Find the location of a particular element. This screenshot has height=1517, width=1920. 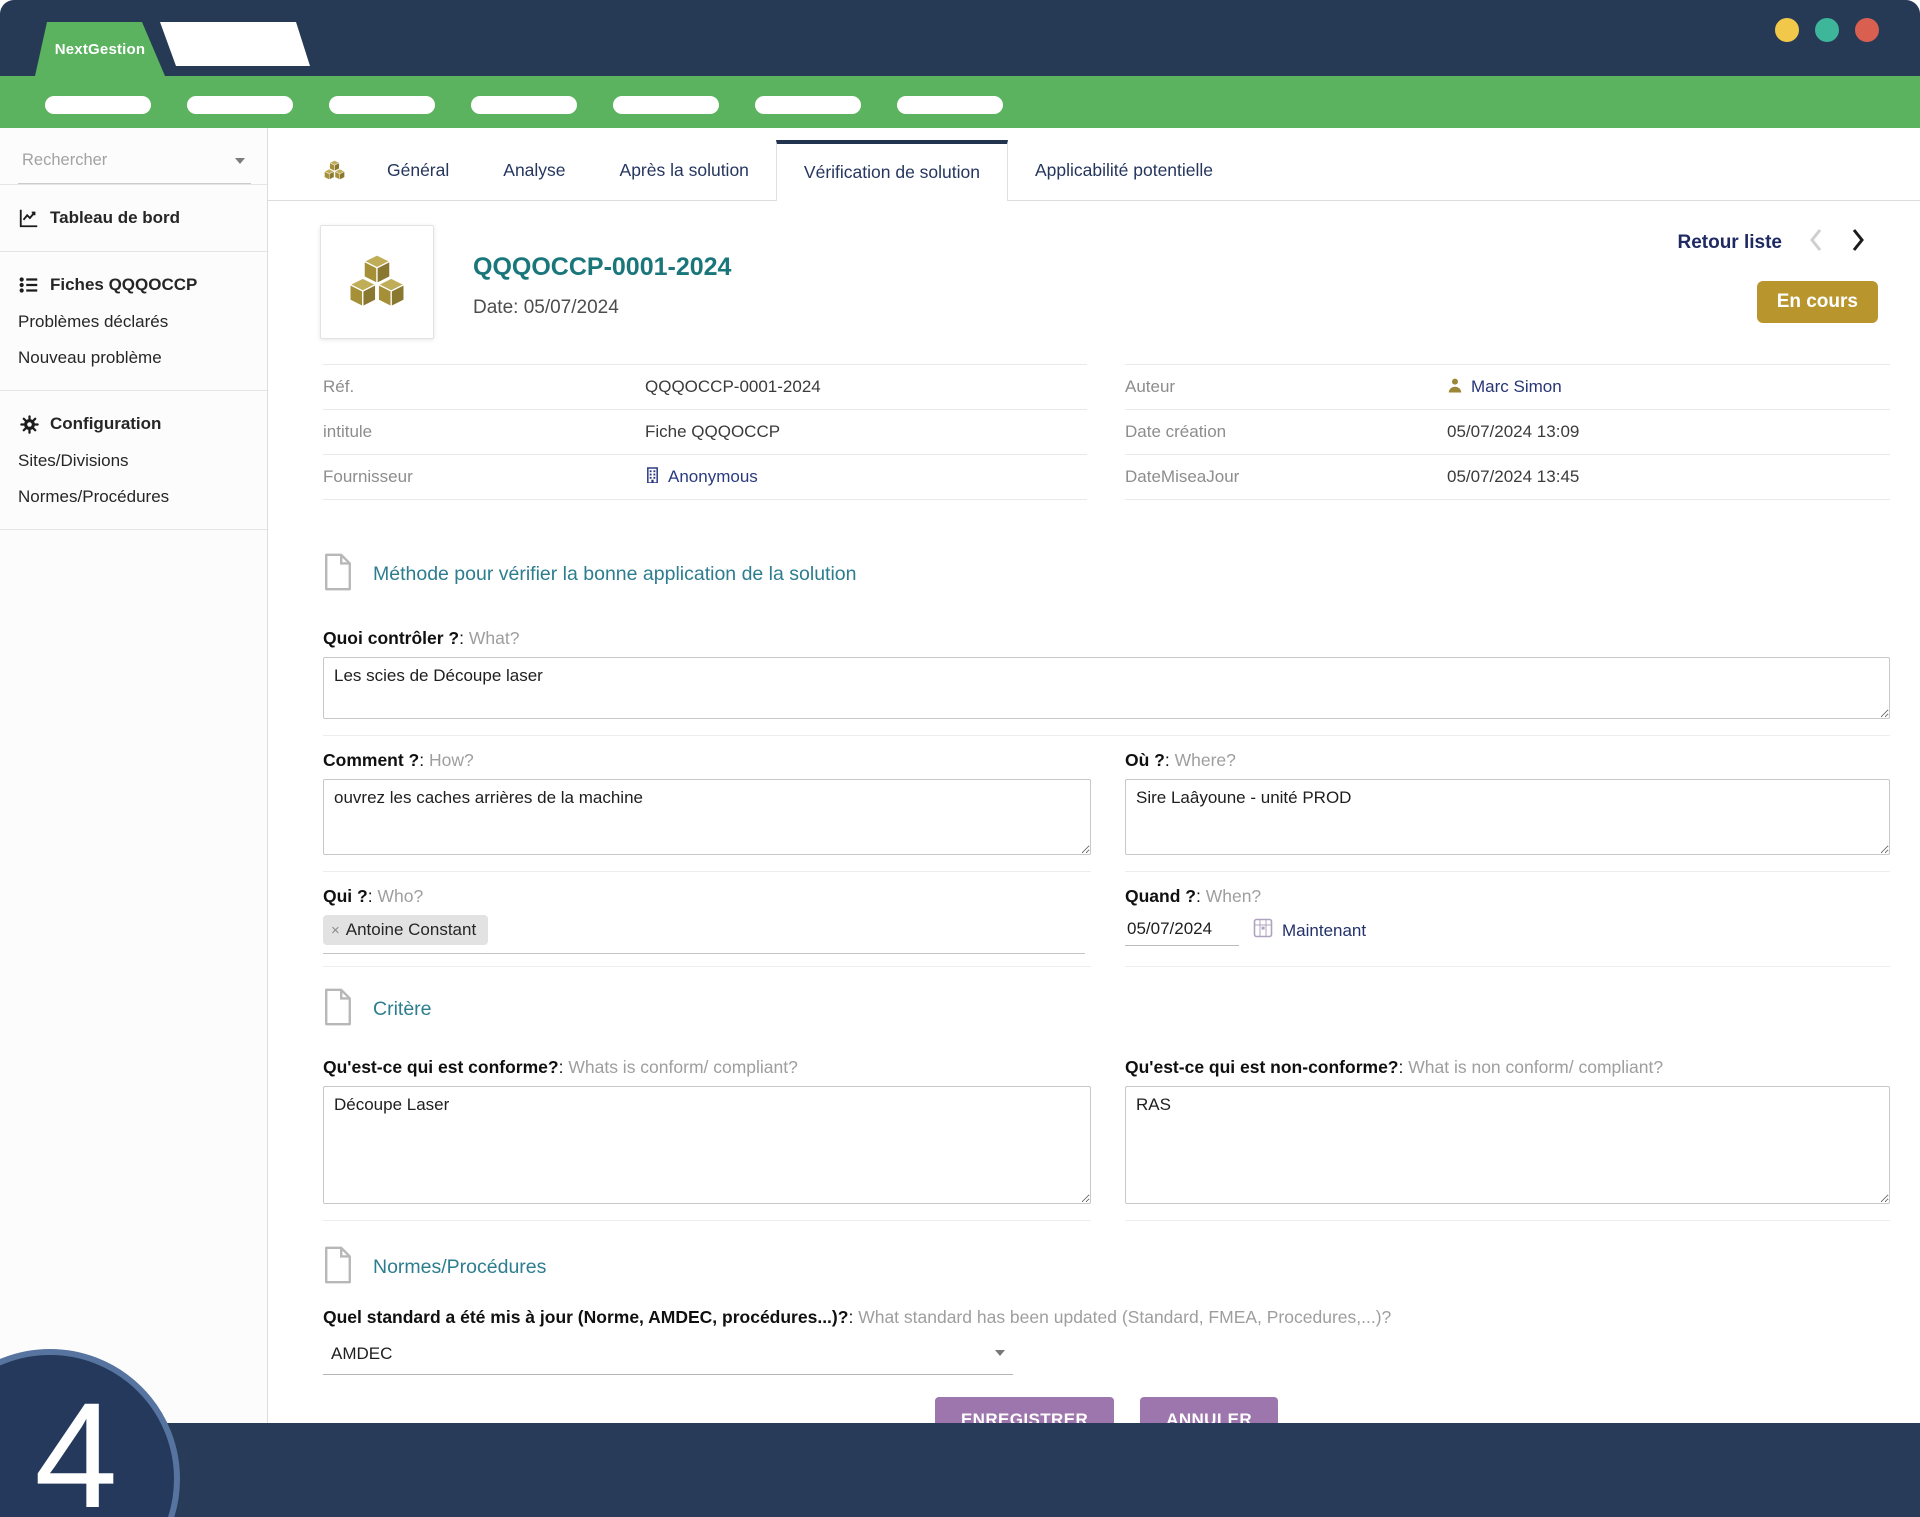

person-icon is located at coordinates (1455, 387).